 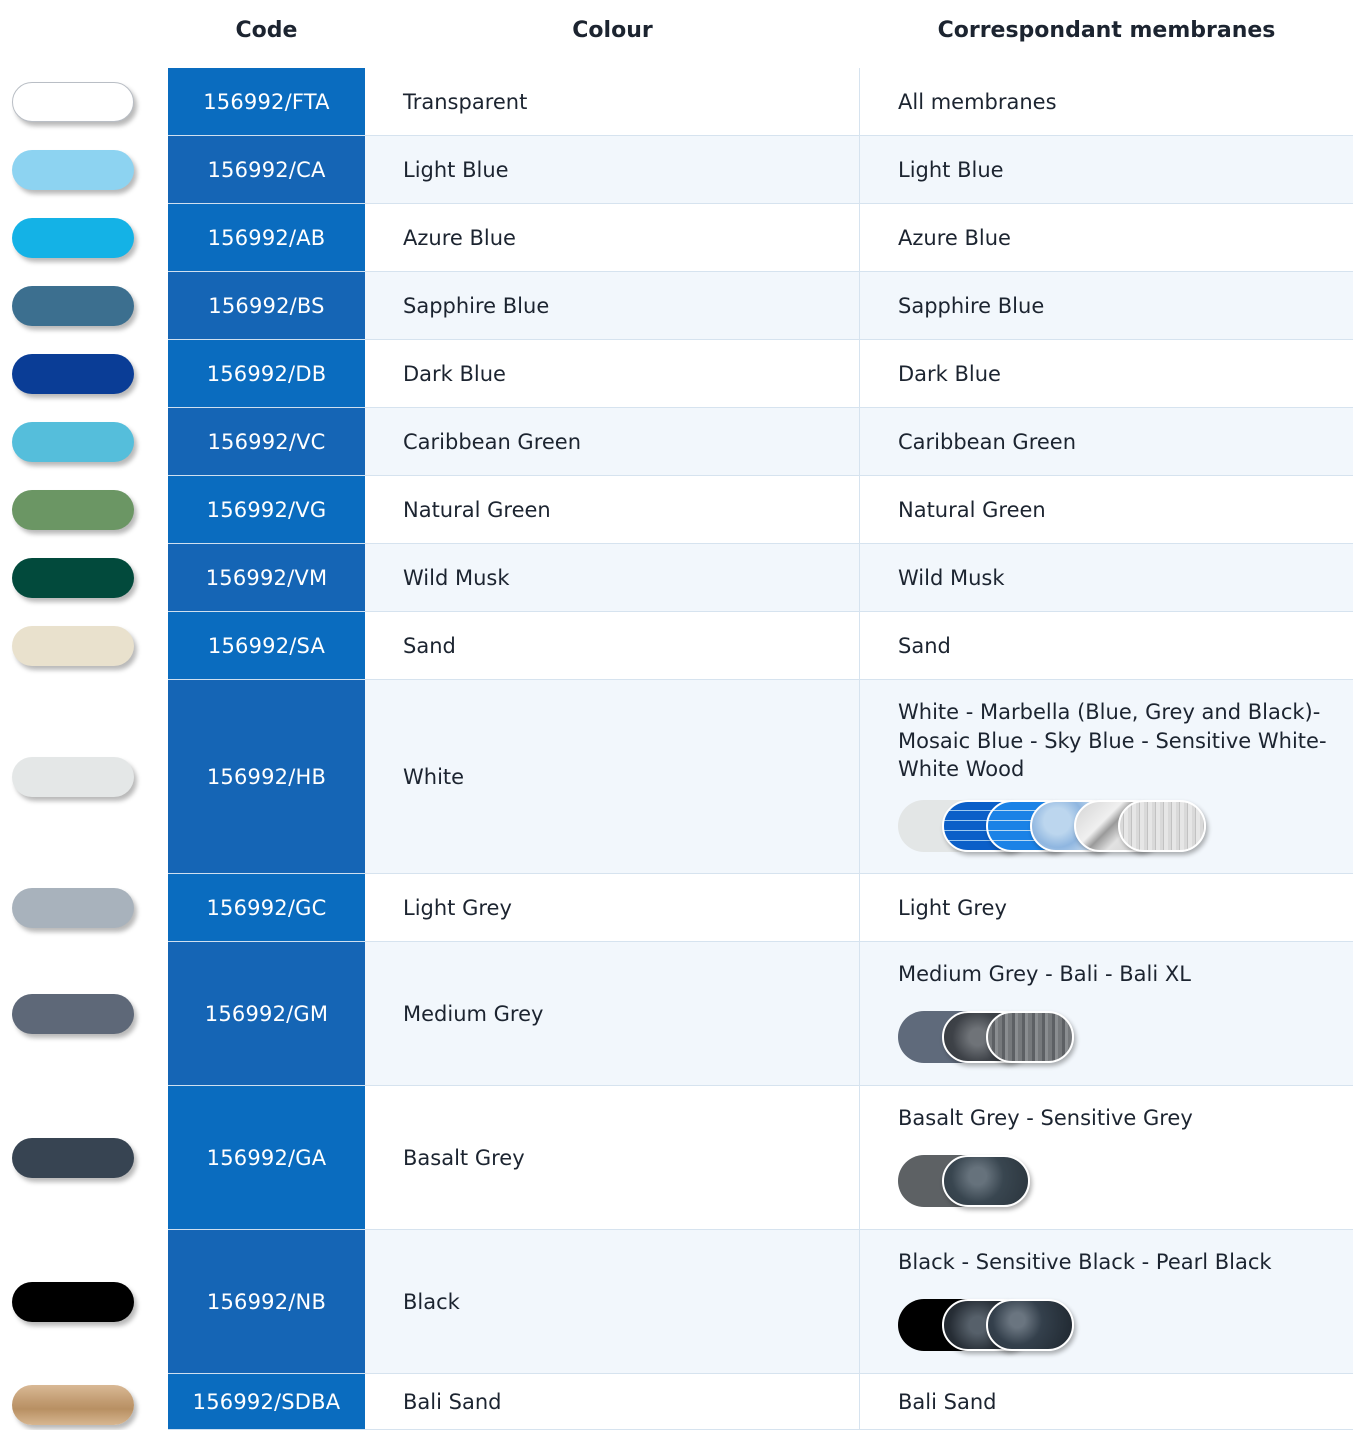 I want to click on table-row: 156992/AB Azure Blue Azure Blue, so click(x=676, y=238).